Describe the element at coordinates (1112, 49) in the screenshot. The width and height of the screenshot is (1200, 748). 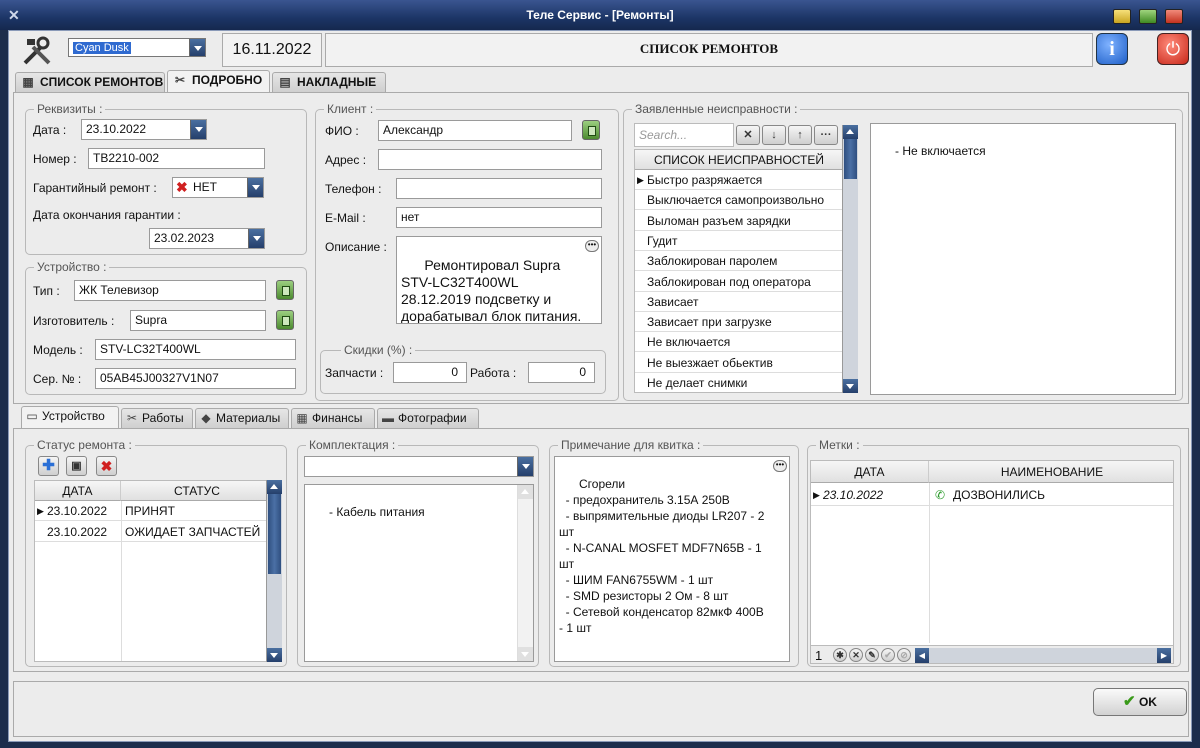
I see `info-button: i` at that location.